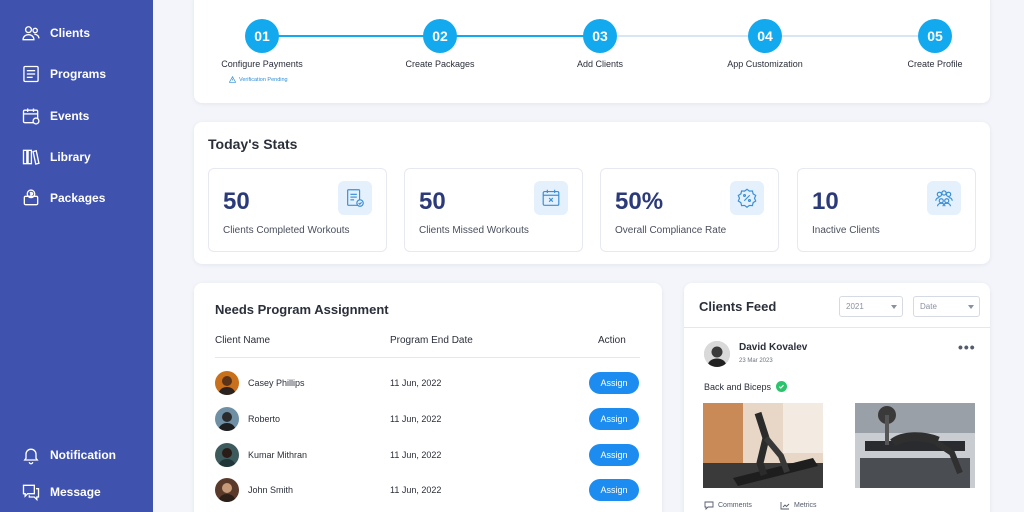  What do you see at coordinates (612, 340) in the screenshot?
I see `column-header-action: Action` at bounding box center [612, 340].